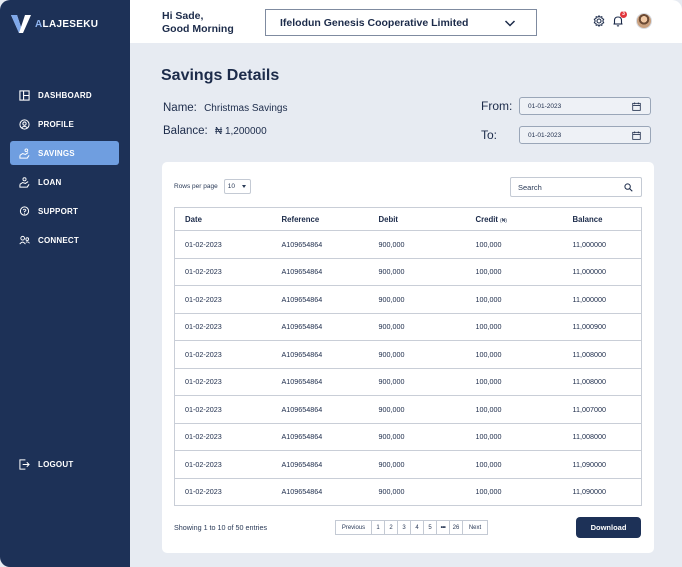 The height and width of the screenshot is (567, 682). I want to click on logout-button: LOGOUT, so click(64, 464).